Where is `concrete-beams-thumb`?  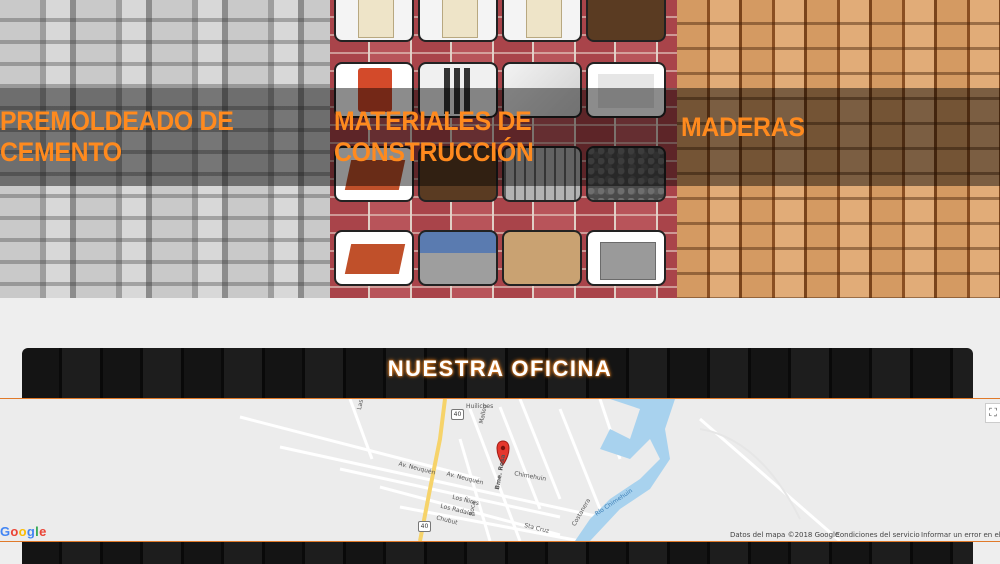 concrete-beams-thumb is located at coordinates (458, 258).